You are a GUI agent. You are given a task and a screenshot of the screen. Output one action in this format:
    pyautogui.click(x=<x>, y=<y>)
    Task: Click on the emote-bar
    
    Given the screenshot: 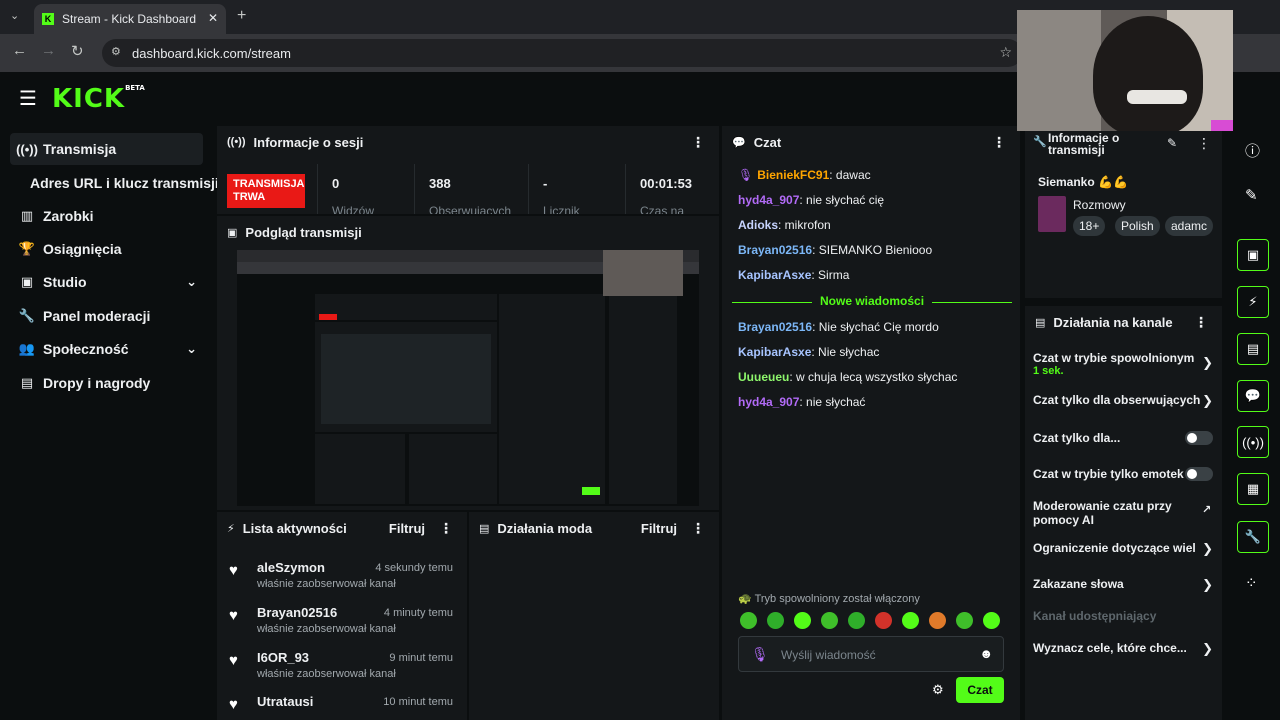 What is the action you would take?
    pyautogui.click(x=875, y=621)
    